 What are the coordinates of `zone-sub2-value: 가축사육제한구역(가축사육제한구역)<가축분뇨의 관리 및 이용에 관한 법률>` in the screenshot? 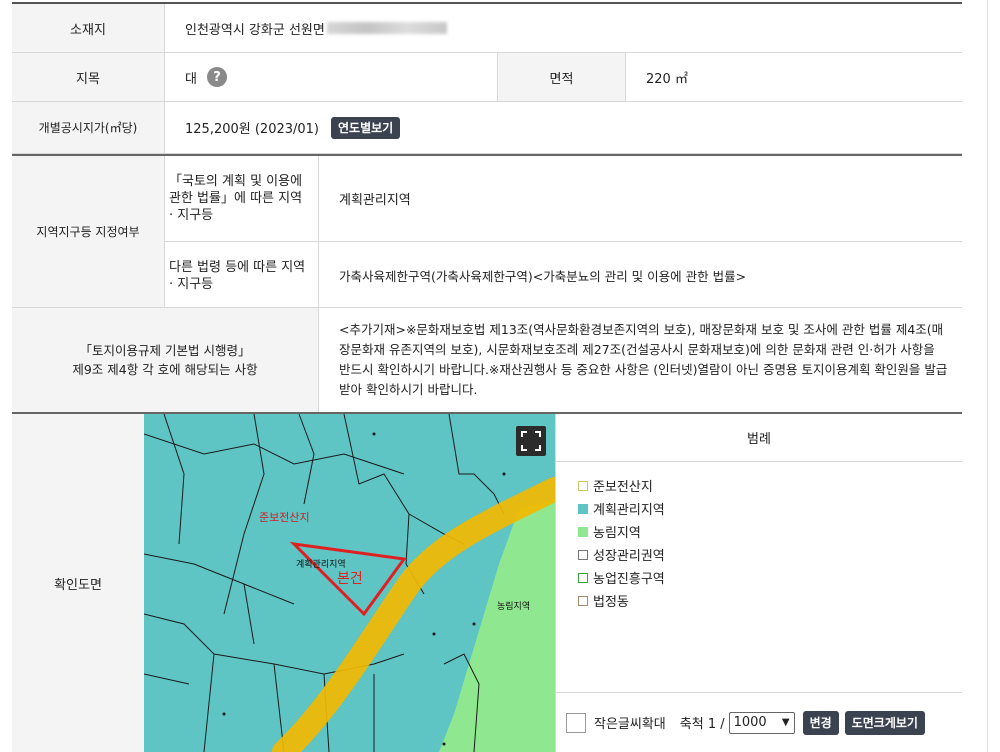 It's located at (543, 276).